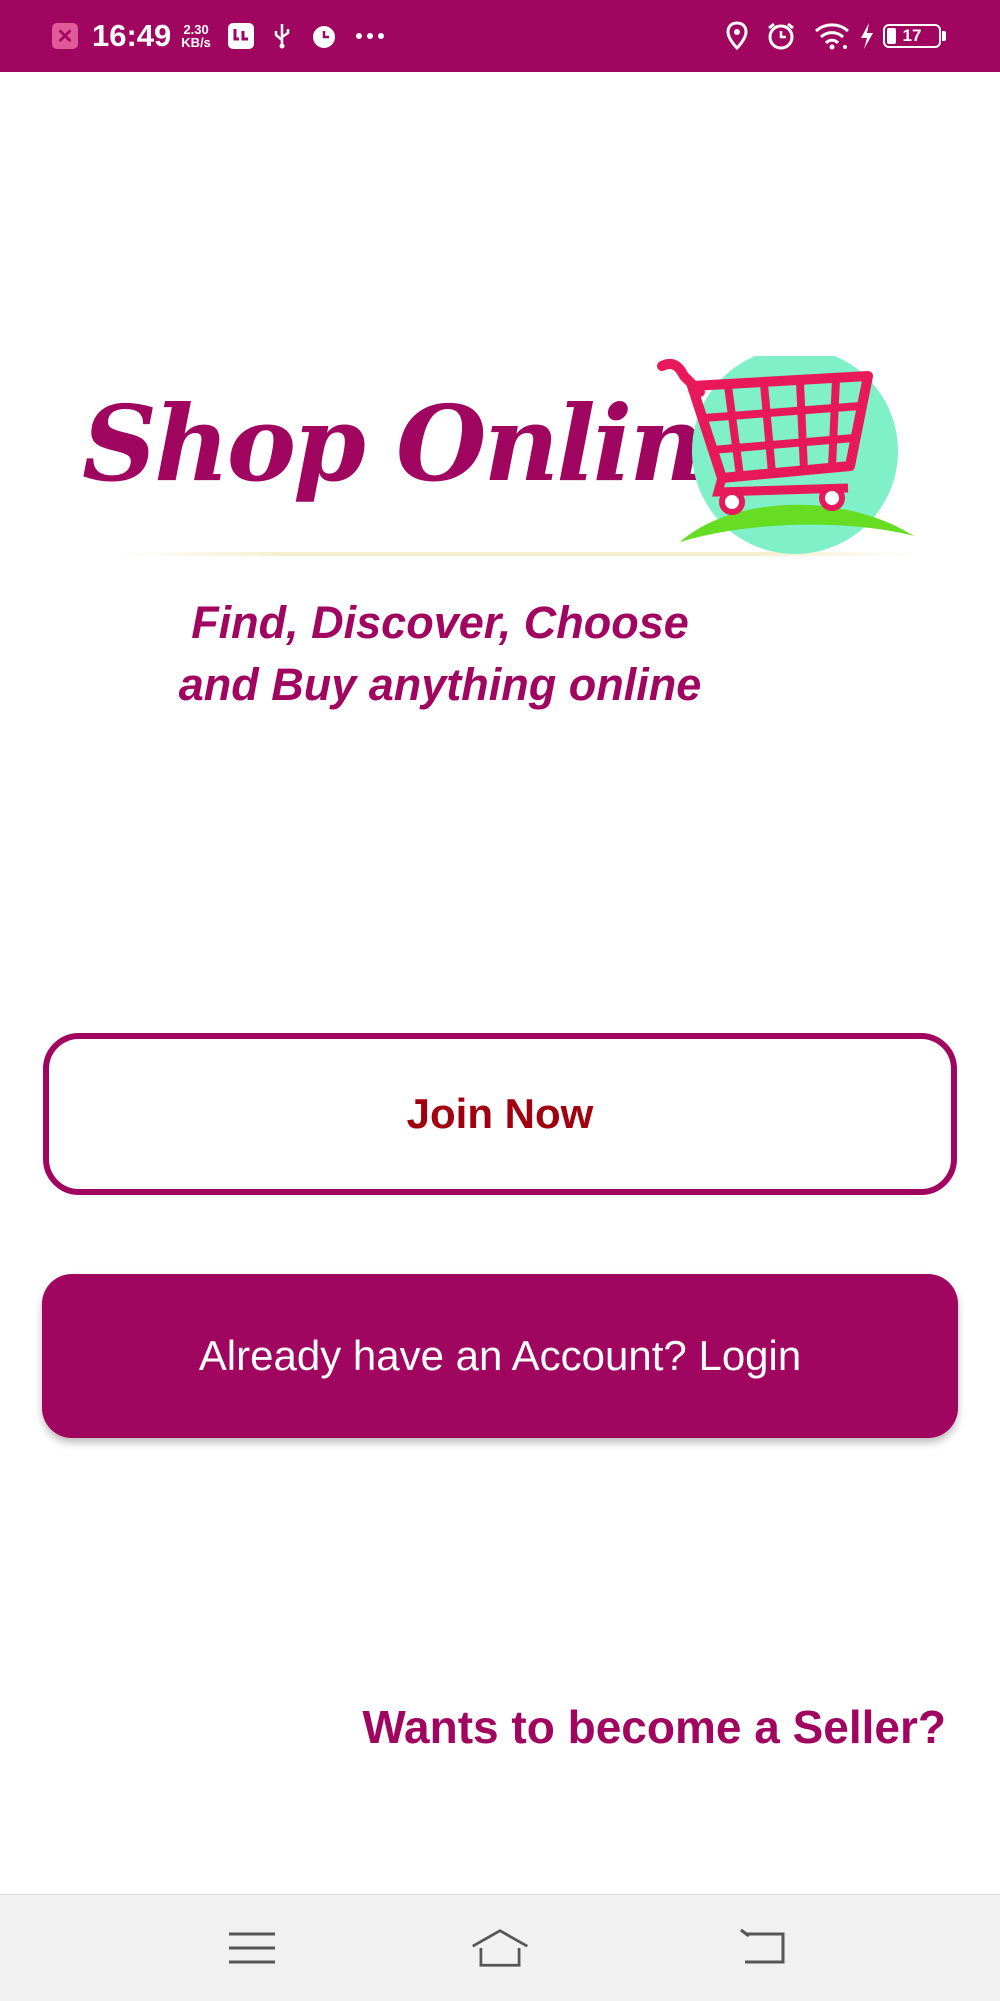 The image size is (1000, 2001). What do you see at coordinates (252, 1948) in the screenshot?
I see `menu-icon` at bounding box center [252, 1948].